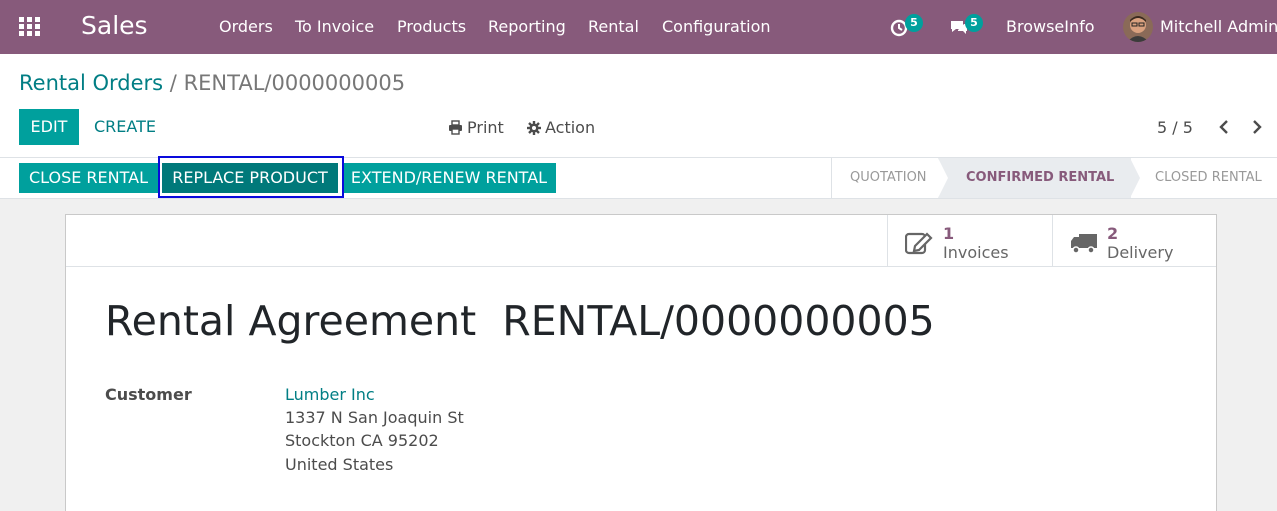 This screenshot has height=511, width=1277. What do you see at coordinates (919, 243) in the screenshot?
I see `edit-icon` at bounding box center [919, 243].